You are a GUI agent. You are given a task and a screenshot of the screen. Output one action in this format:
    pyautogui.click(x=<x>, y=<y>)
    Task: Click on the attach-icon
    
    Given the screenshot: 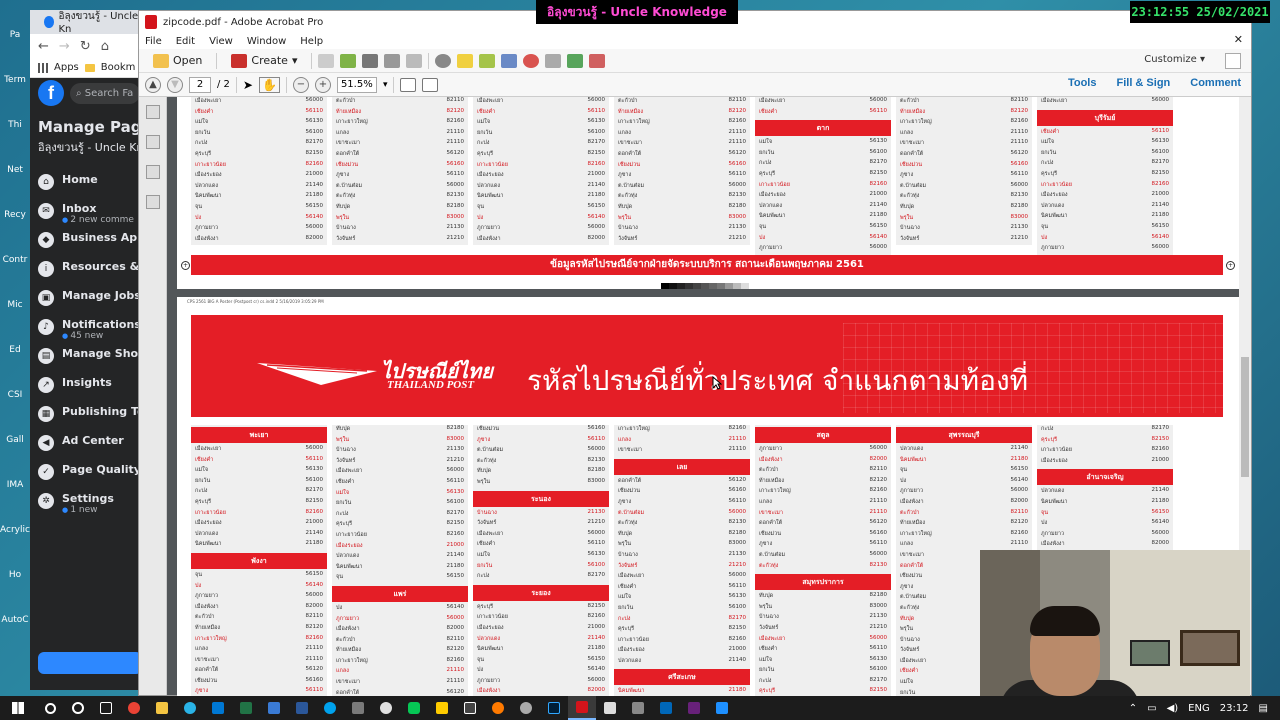 What is the action you would take?
    pyautogui.click(x=553, y=60)
    